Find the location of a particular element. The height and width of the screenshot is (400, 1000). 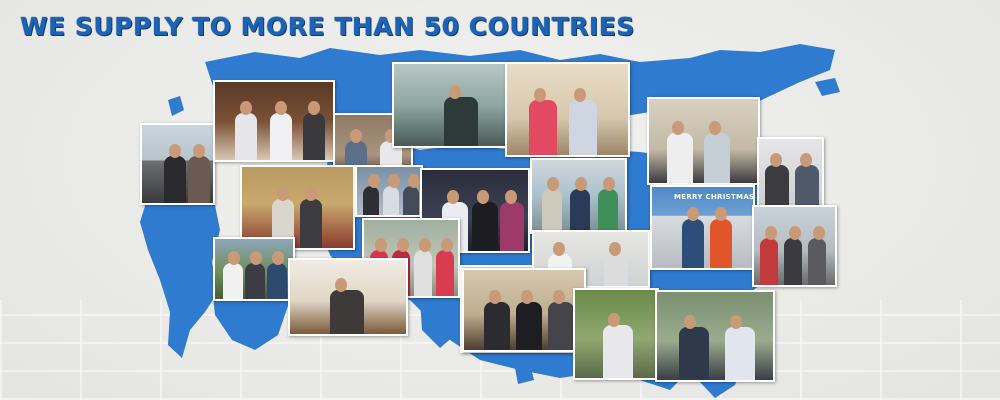

photo-three-people-outdoors is located at coordinates (254, 269).